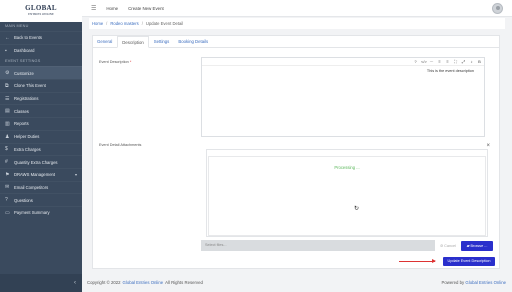  Describe the element at coordinates (468, 246) in the screenshot. I see `folder-icon: ▰` at that location.